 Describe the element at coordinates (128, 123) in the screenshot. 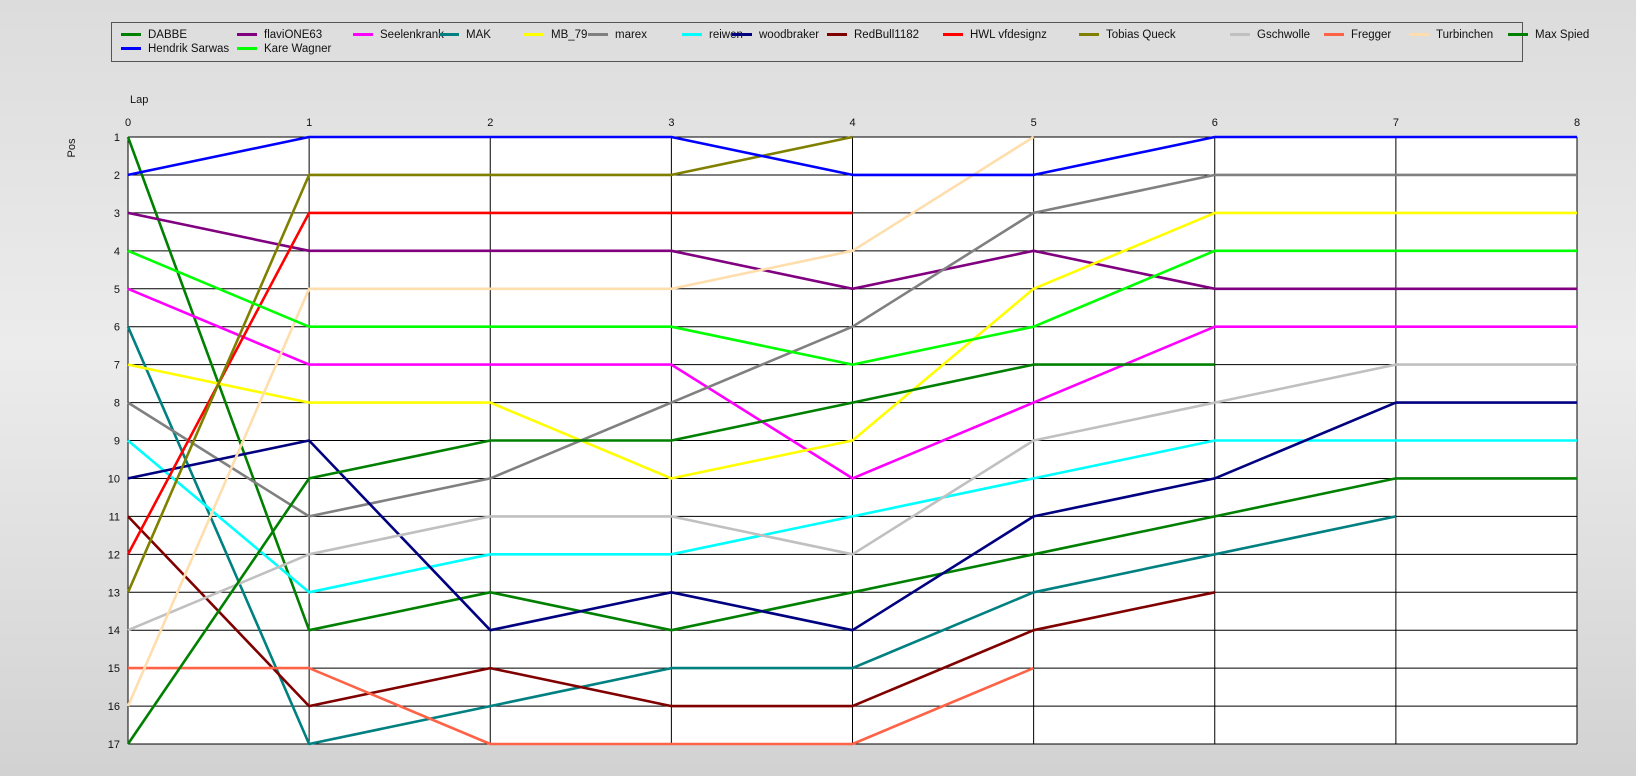

I see `x-tick-label: 0` at that location.